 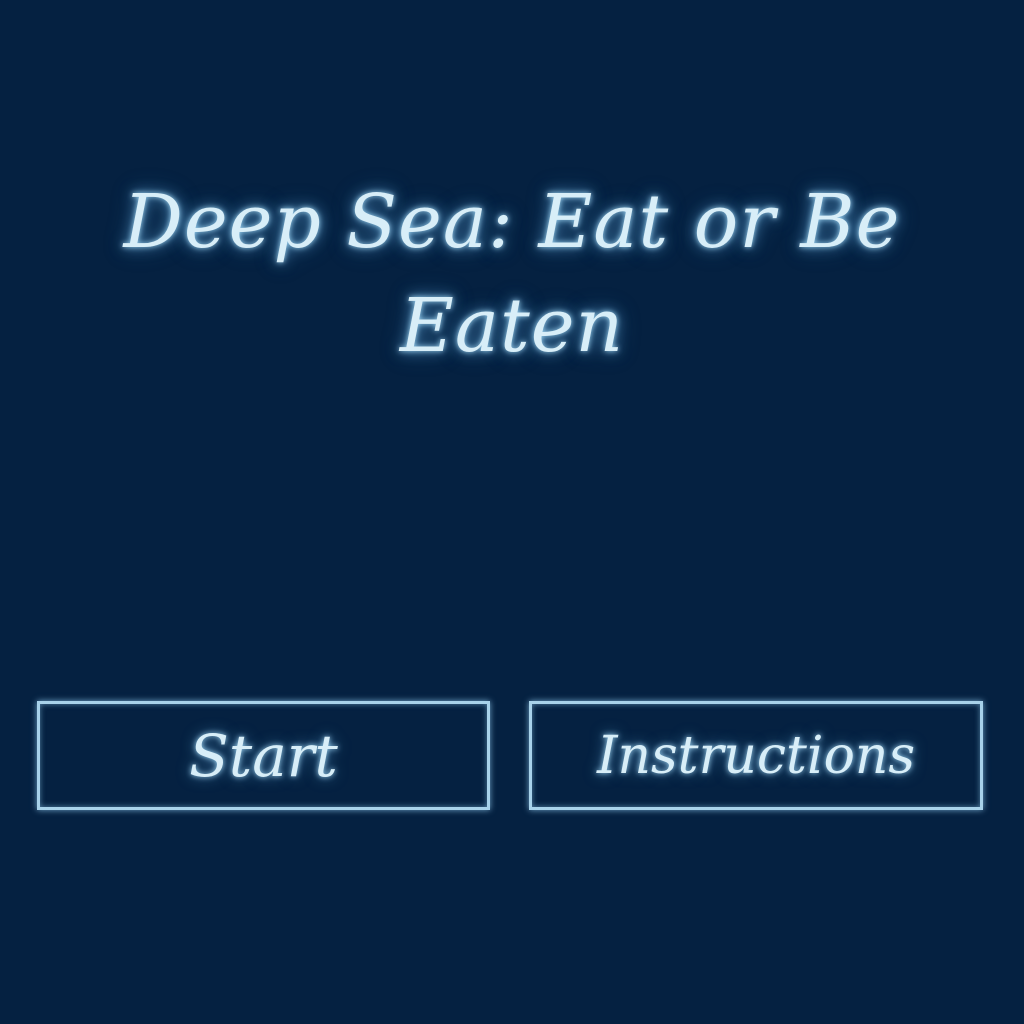 I want to click on start-button-label: Start, so click(x=263, y=755).